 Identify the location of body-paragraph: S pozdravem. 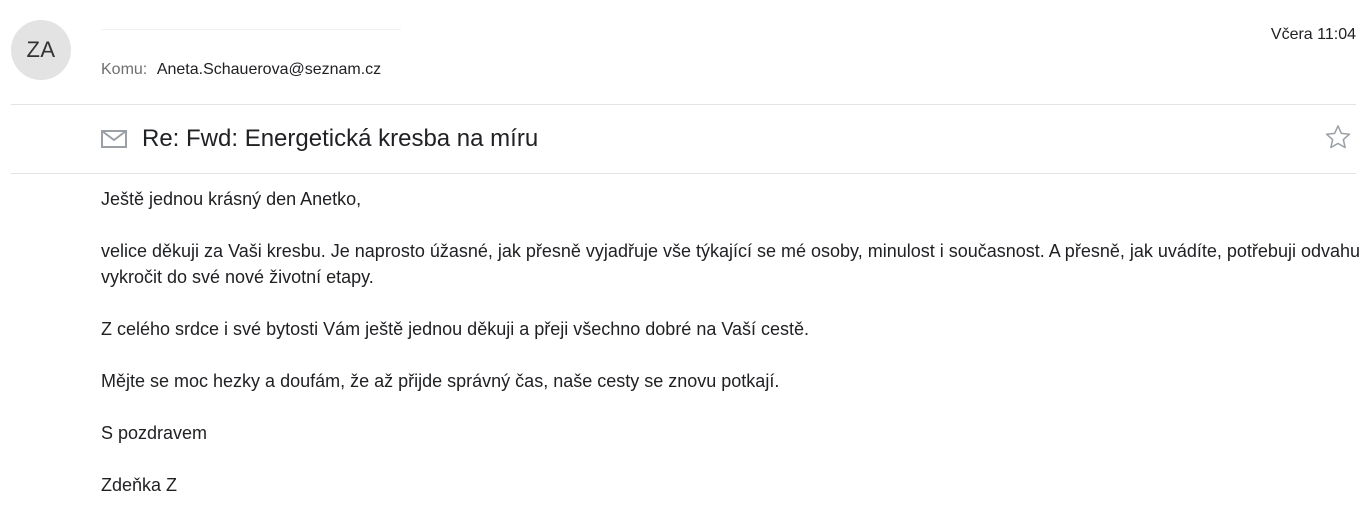
(154, 433).